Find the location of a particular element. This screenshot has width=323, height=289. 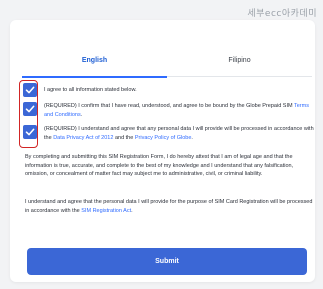

data-privacy-act-link: Data Privacy Act of 2012 is located at coordinates (83, 138).